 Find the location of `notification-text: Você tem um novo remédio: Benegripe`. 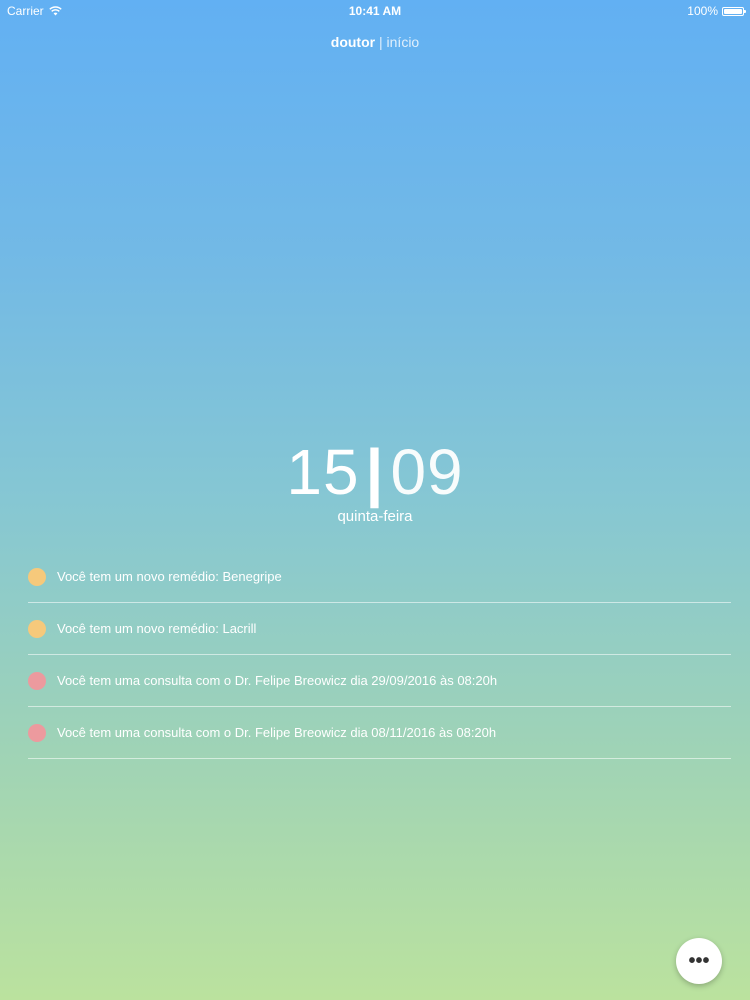

notification-text: Você tem um novo remédio: Benegripe is located at coordinates (169, 576).